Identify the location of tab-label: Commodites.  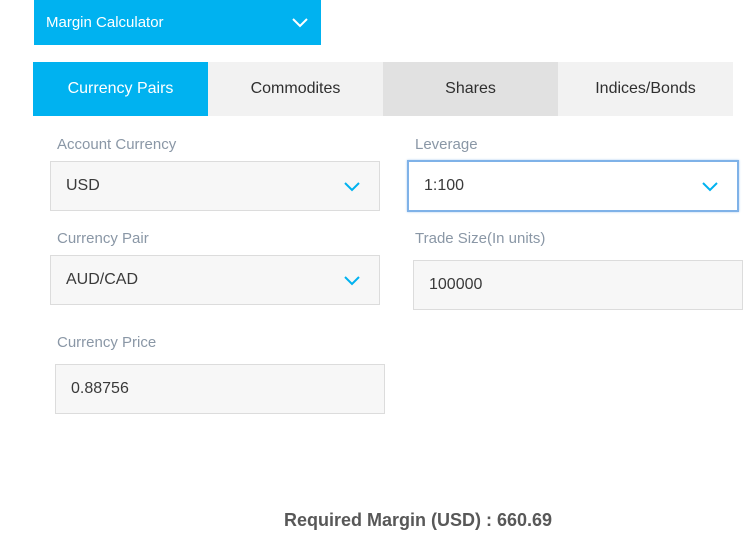
(295, 88).